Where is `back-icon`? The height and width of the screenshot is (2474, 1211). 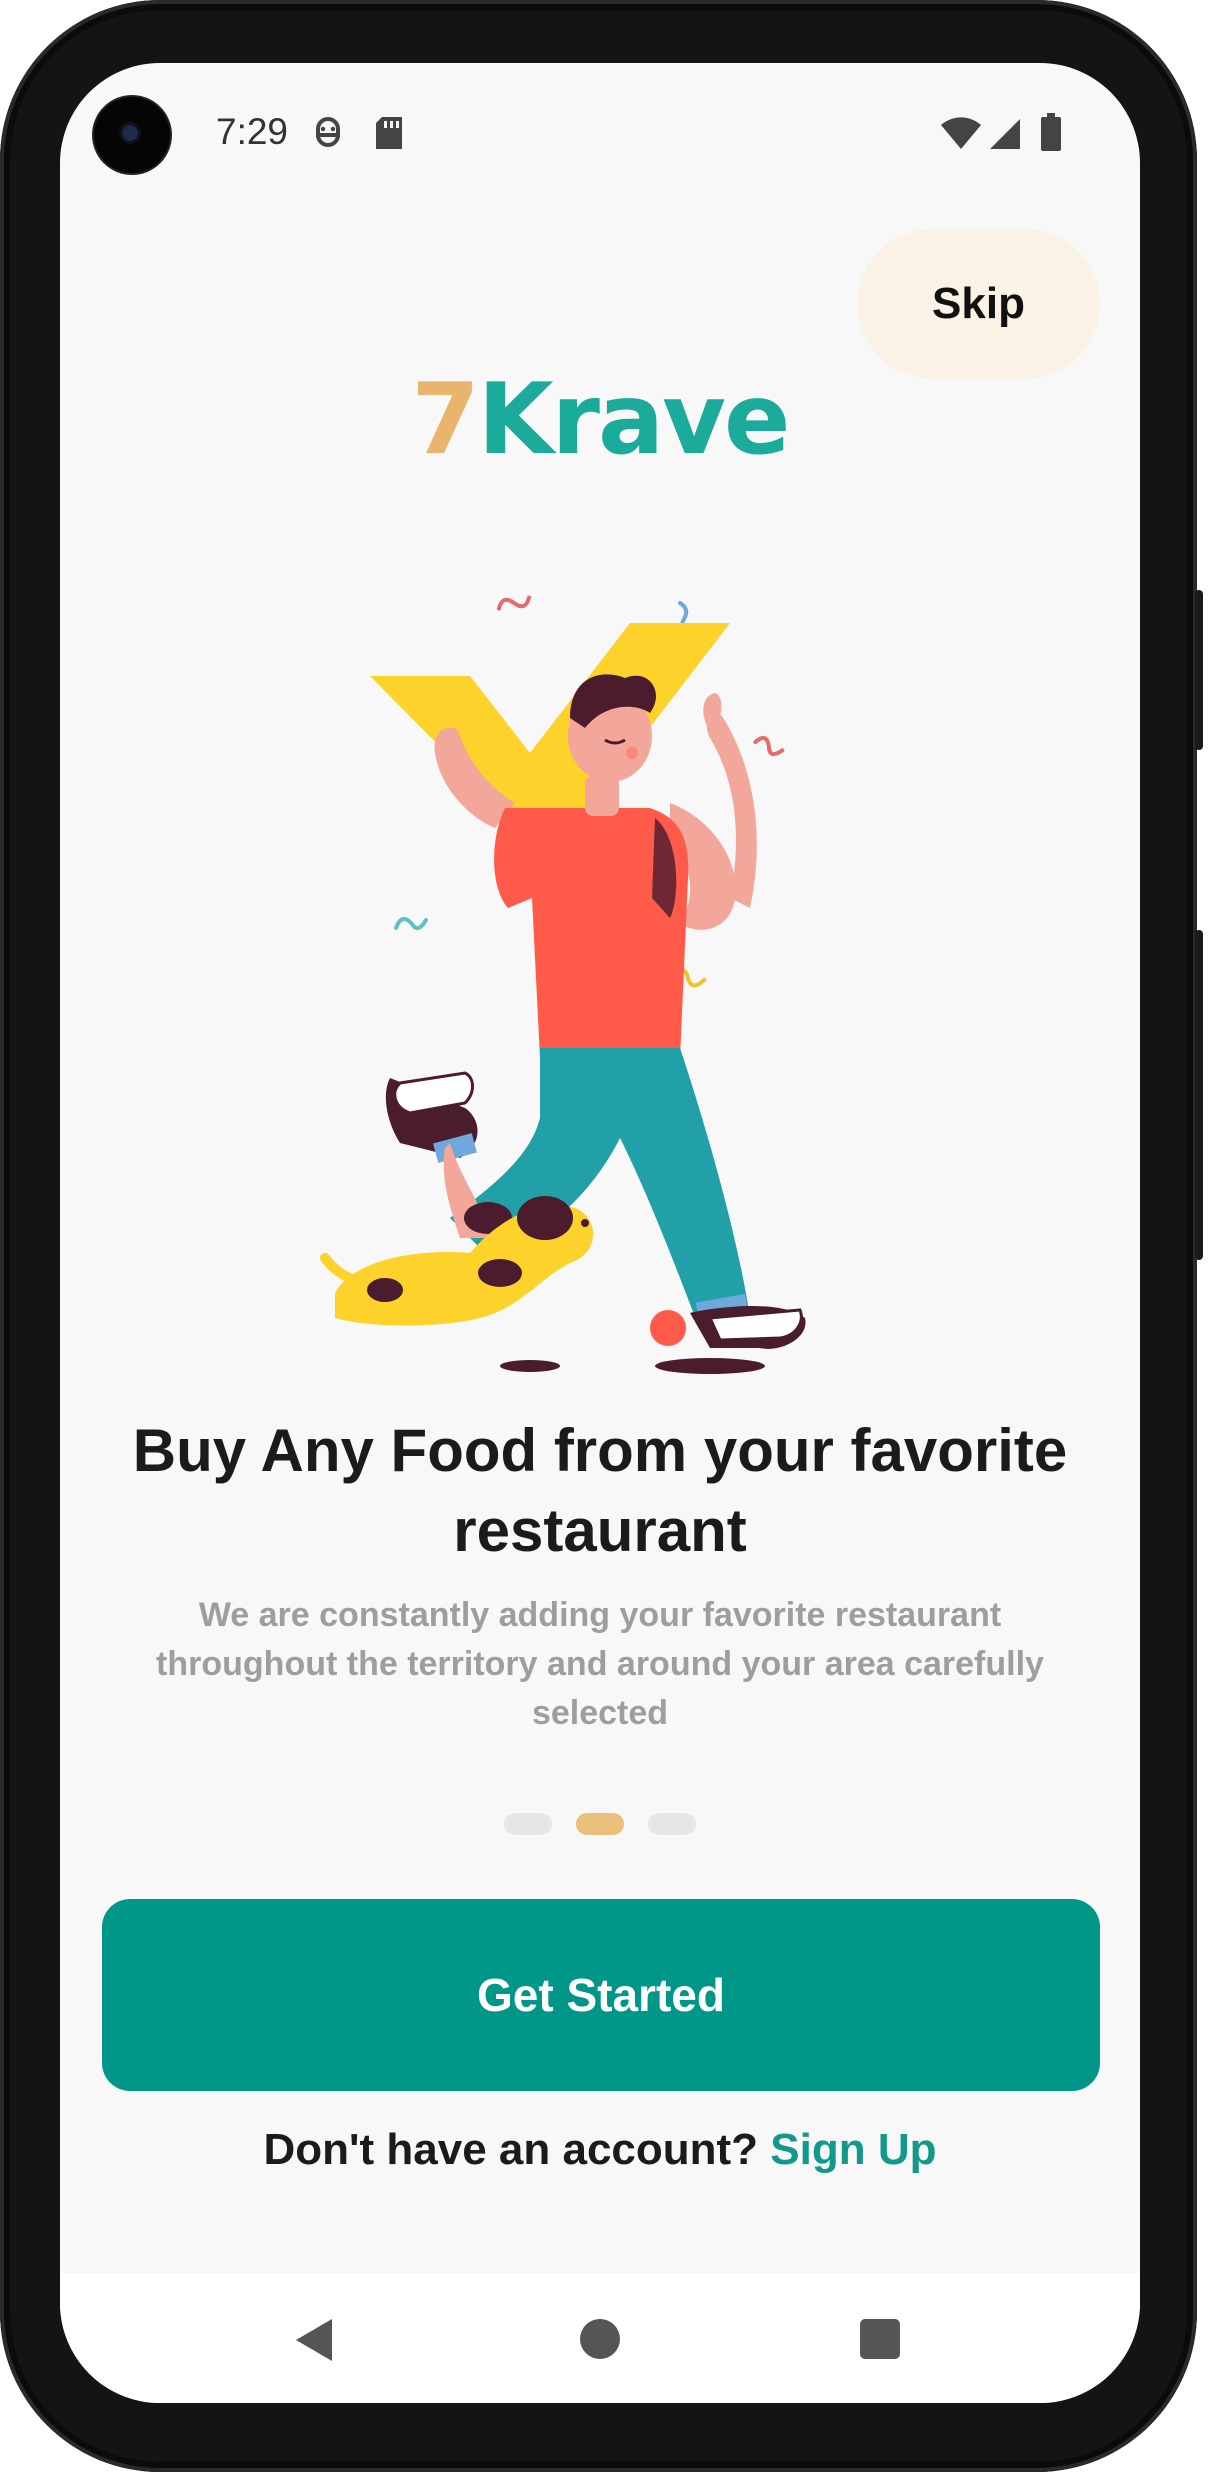 back-icon is located at coordinates (314, 2340).